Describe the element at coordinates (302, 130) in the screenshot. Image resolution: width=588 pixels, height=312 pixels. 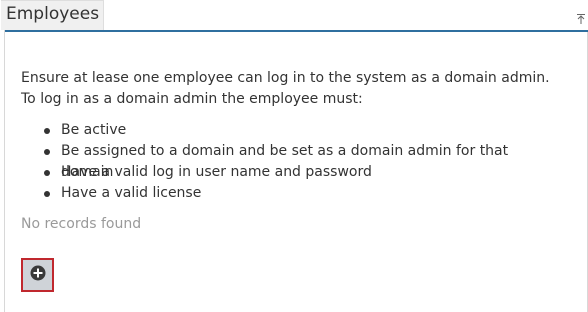
I see `list-item: Be active` at that location.